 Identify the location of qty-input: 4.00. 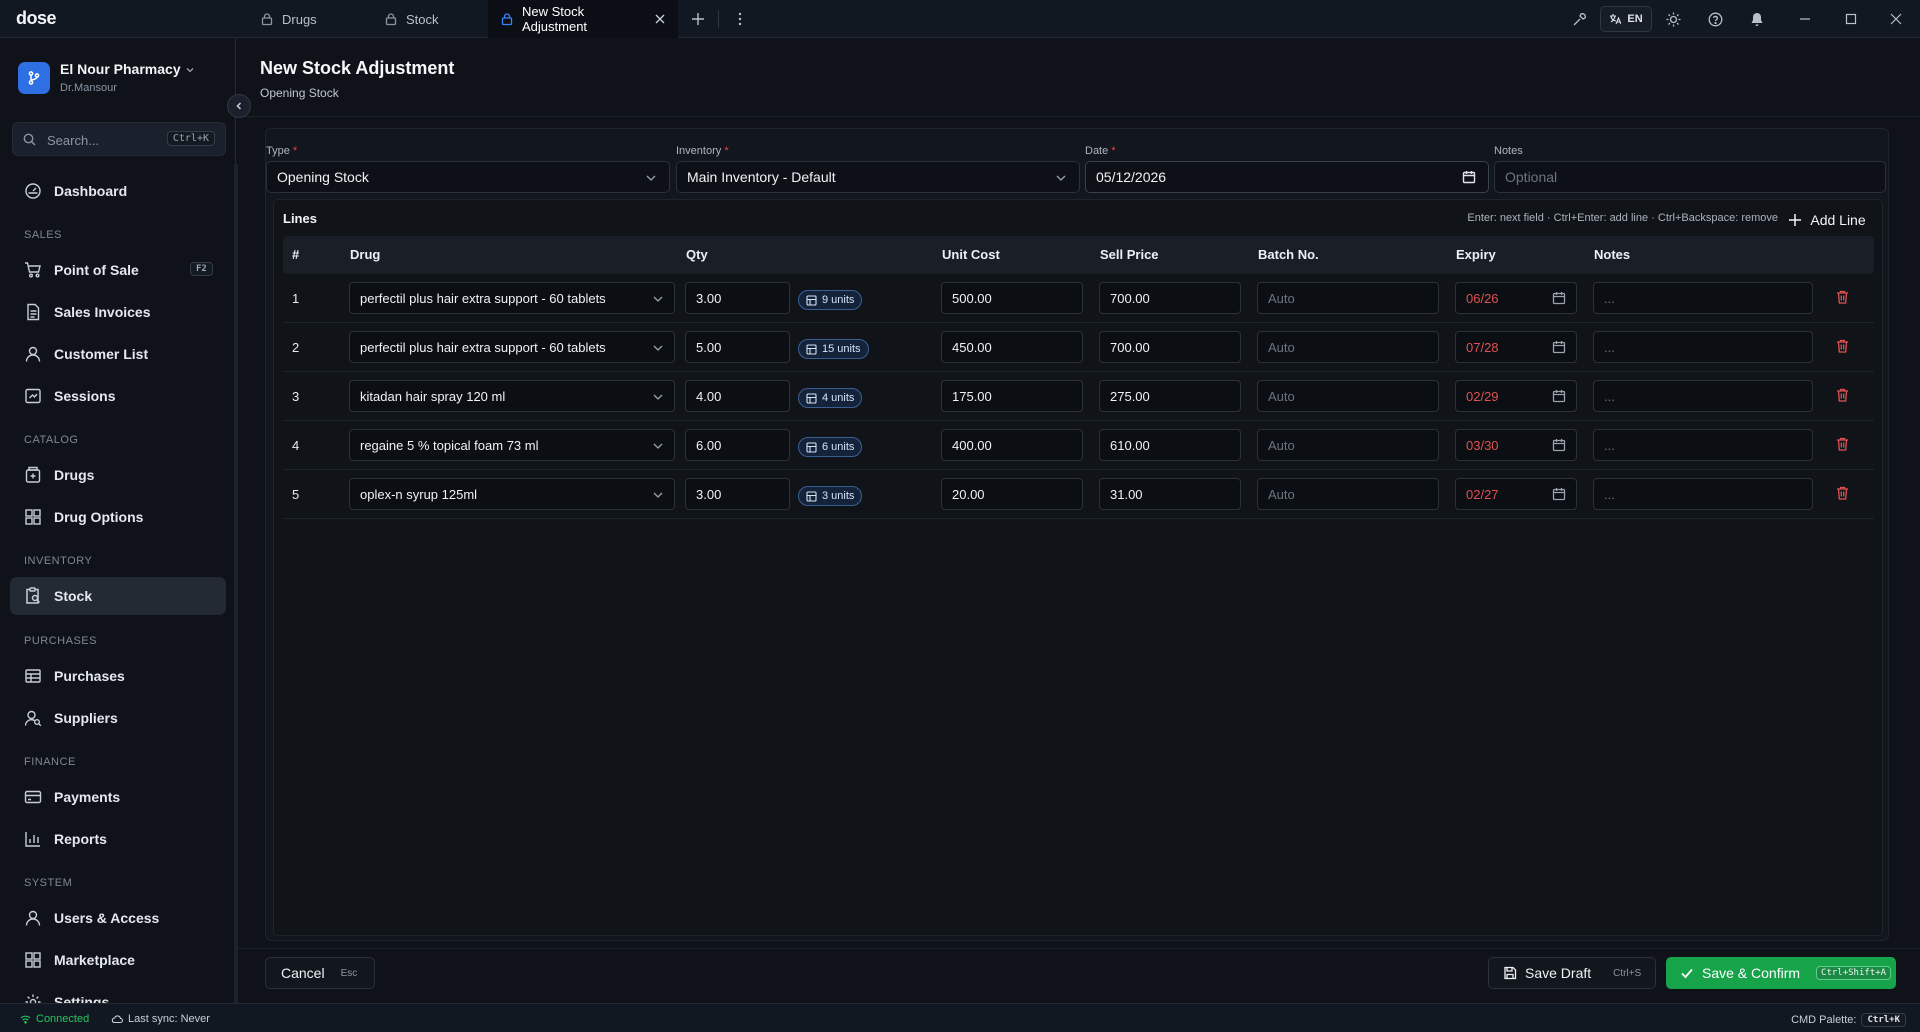
(737, 396).